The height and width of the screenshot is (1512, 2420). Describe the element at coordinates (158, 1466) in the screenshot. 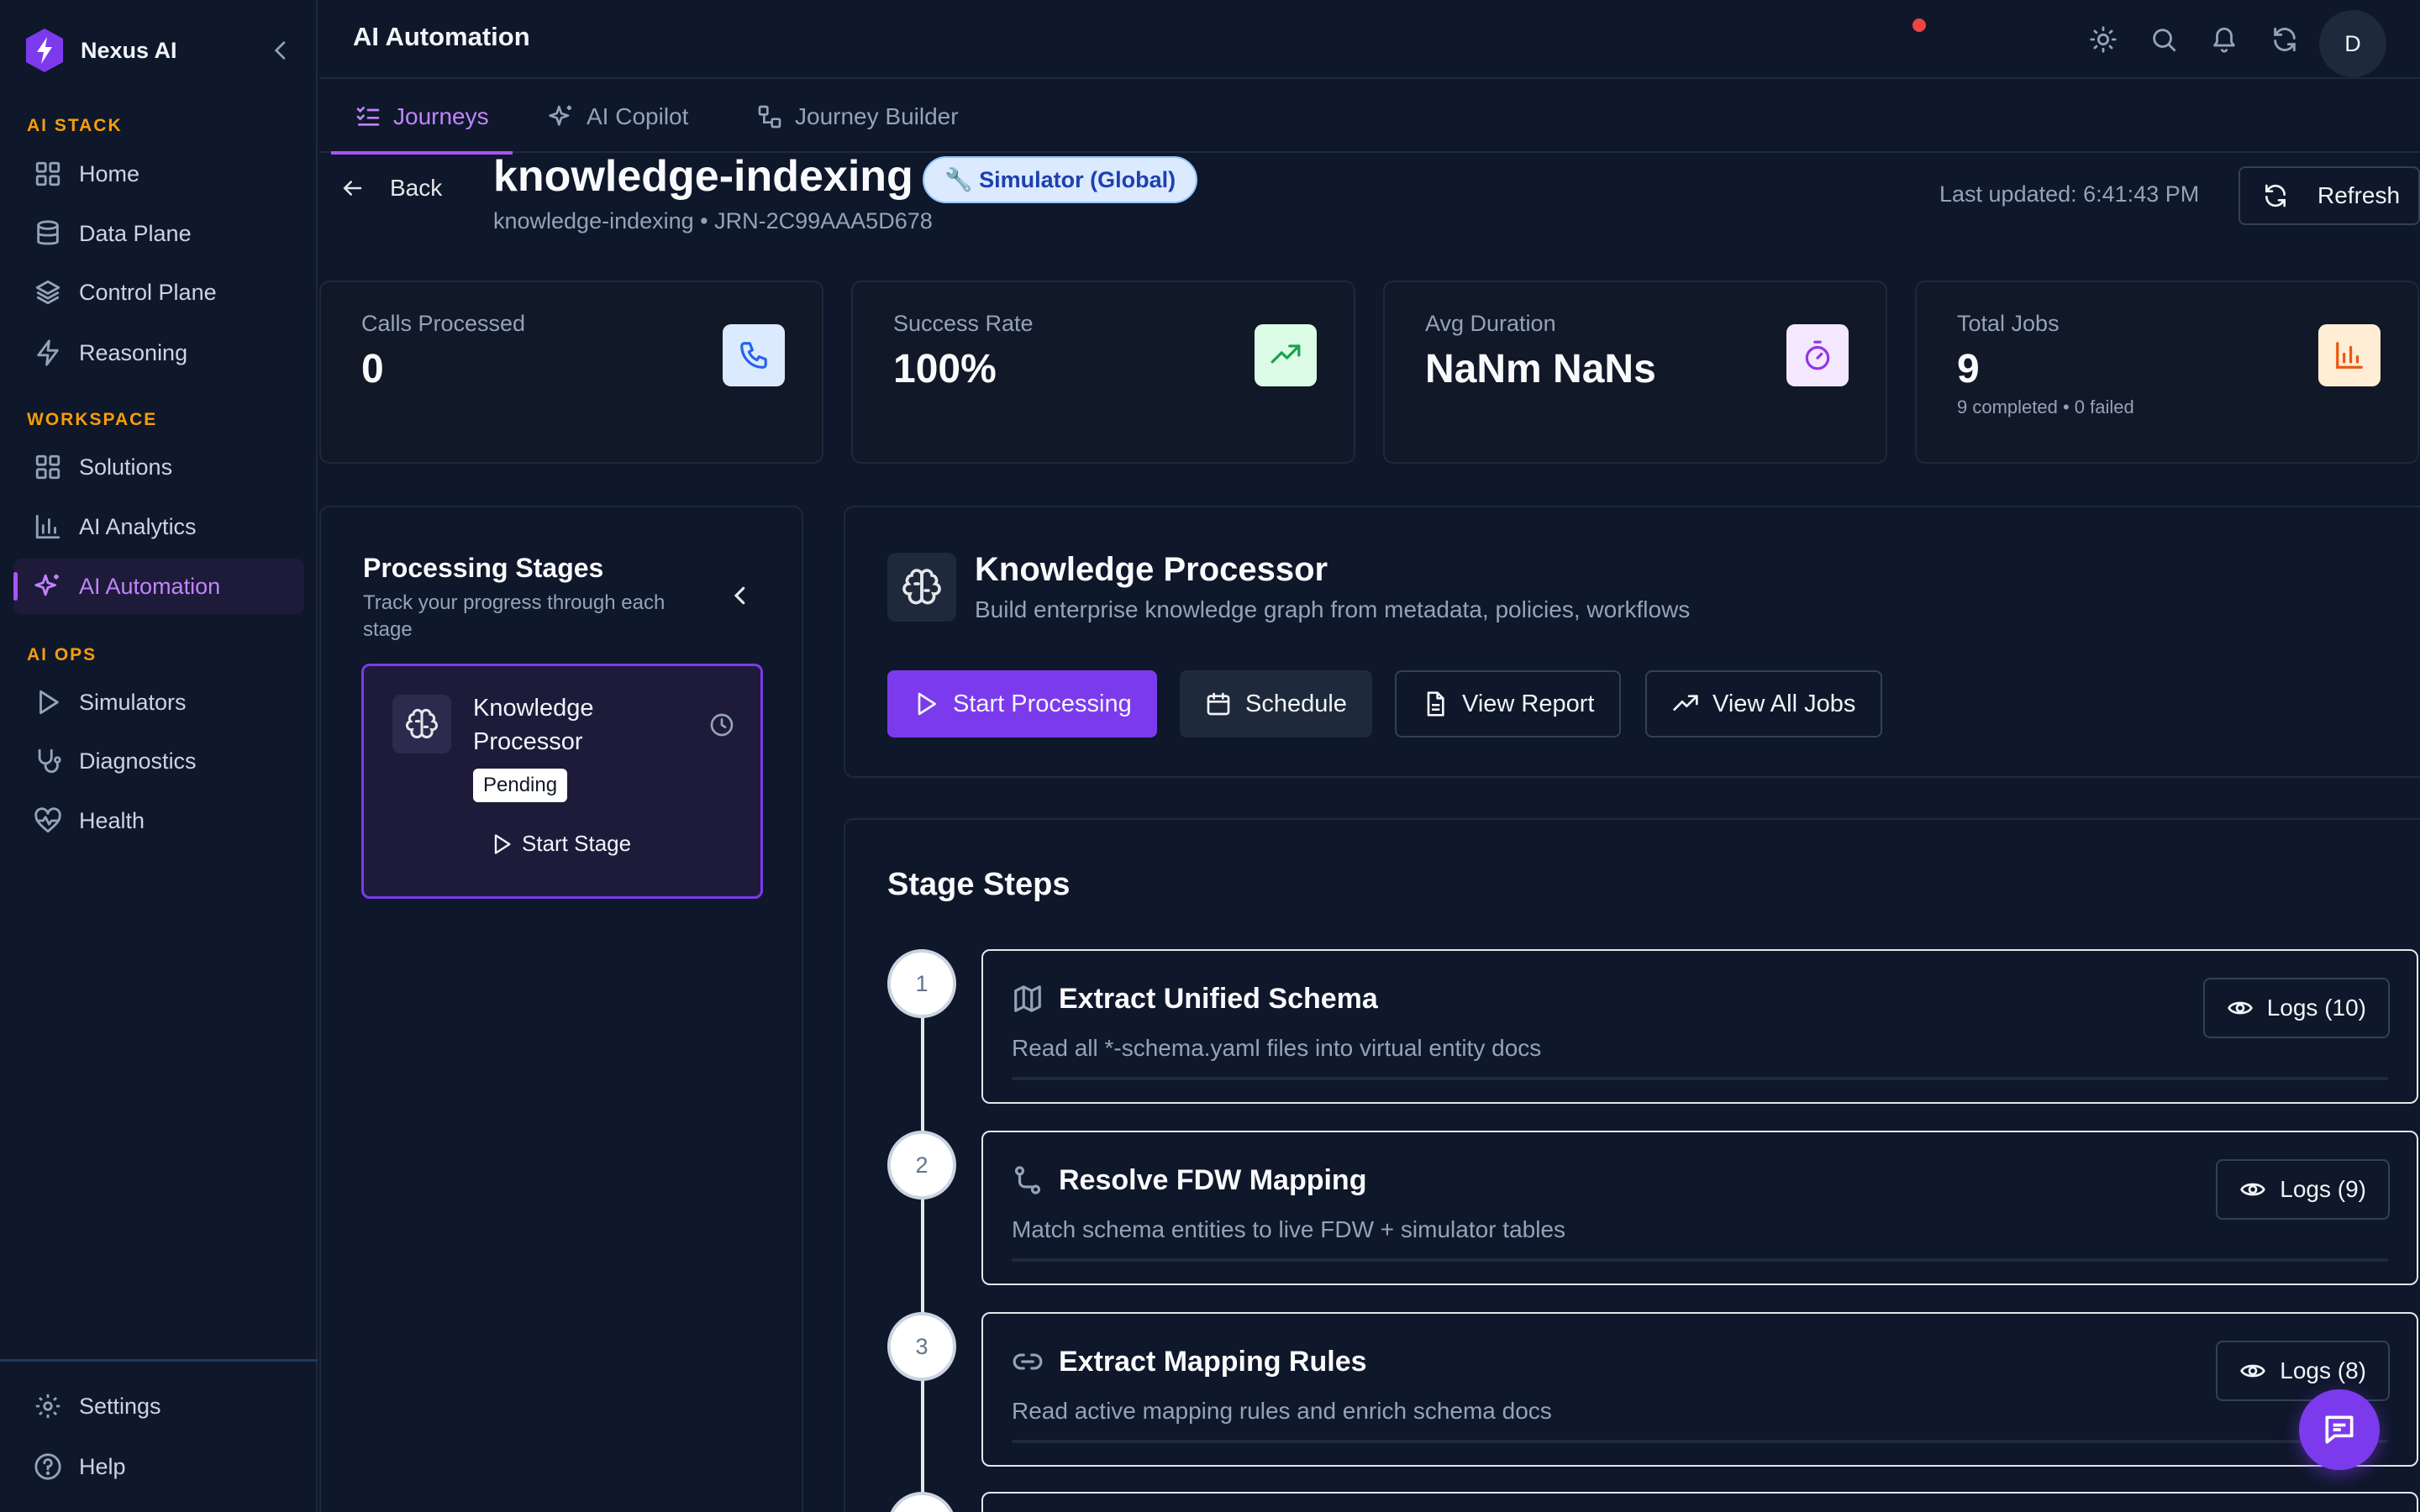

I see `sidebar-item-help: Help` at that location.